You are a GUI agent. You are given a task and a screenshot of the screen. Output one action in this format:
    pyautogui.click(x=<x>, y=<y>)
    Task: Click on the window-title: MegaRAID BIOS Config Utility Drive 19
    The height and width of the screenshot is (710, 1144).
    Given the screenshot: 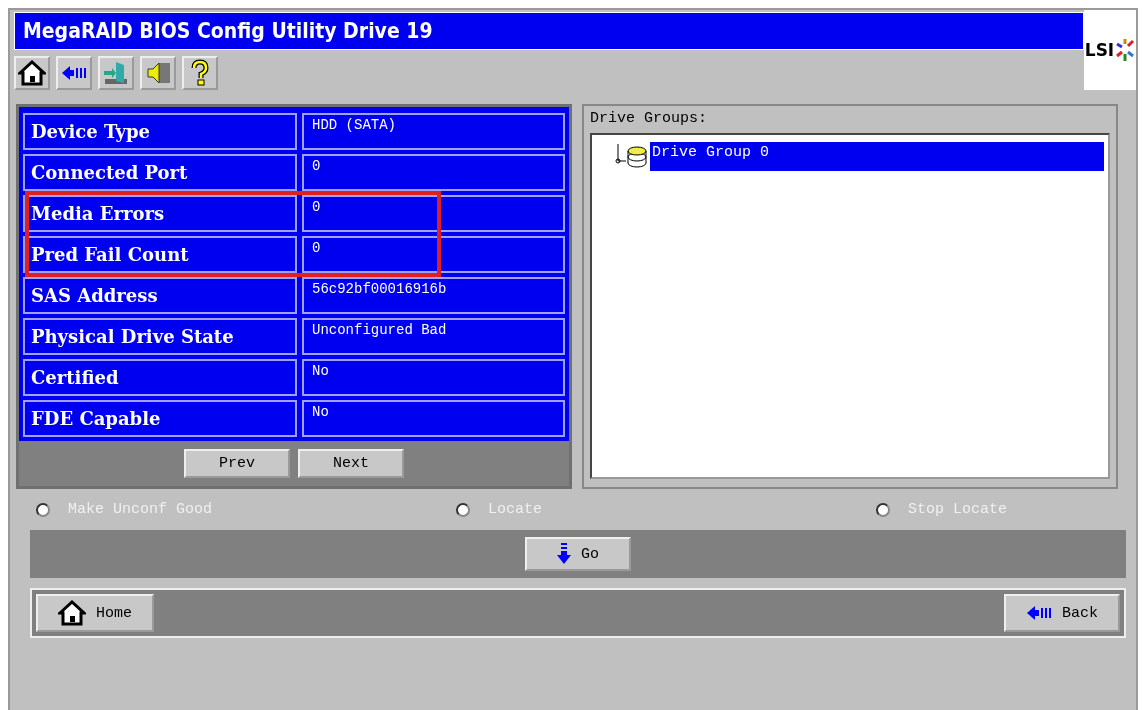 What is the action you would take?
    pyautogui.click(x=549, y=31)
    